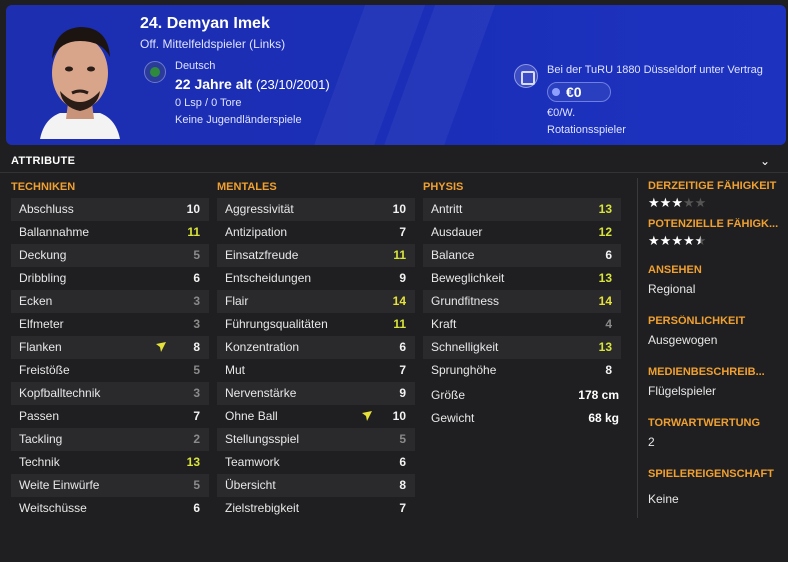 The height and width of the screenshot is (562, 788). What do you see at coordinates (704, 423) in the screenshot?
I see `gk-title: TORWARTWERTUNG` at bounding box center [704, 423].